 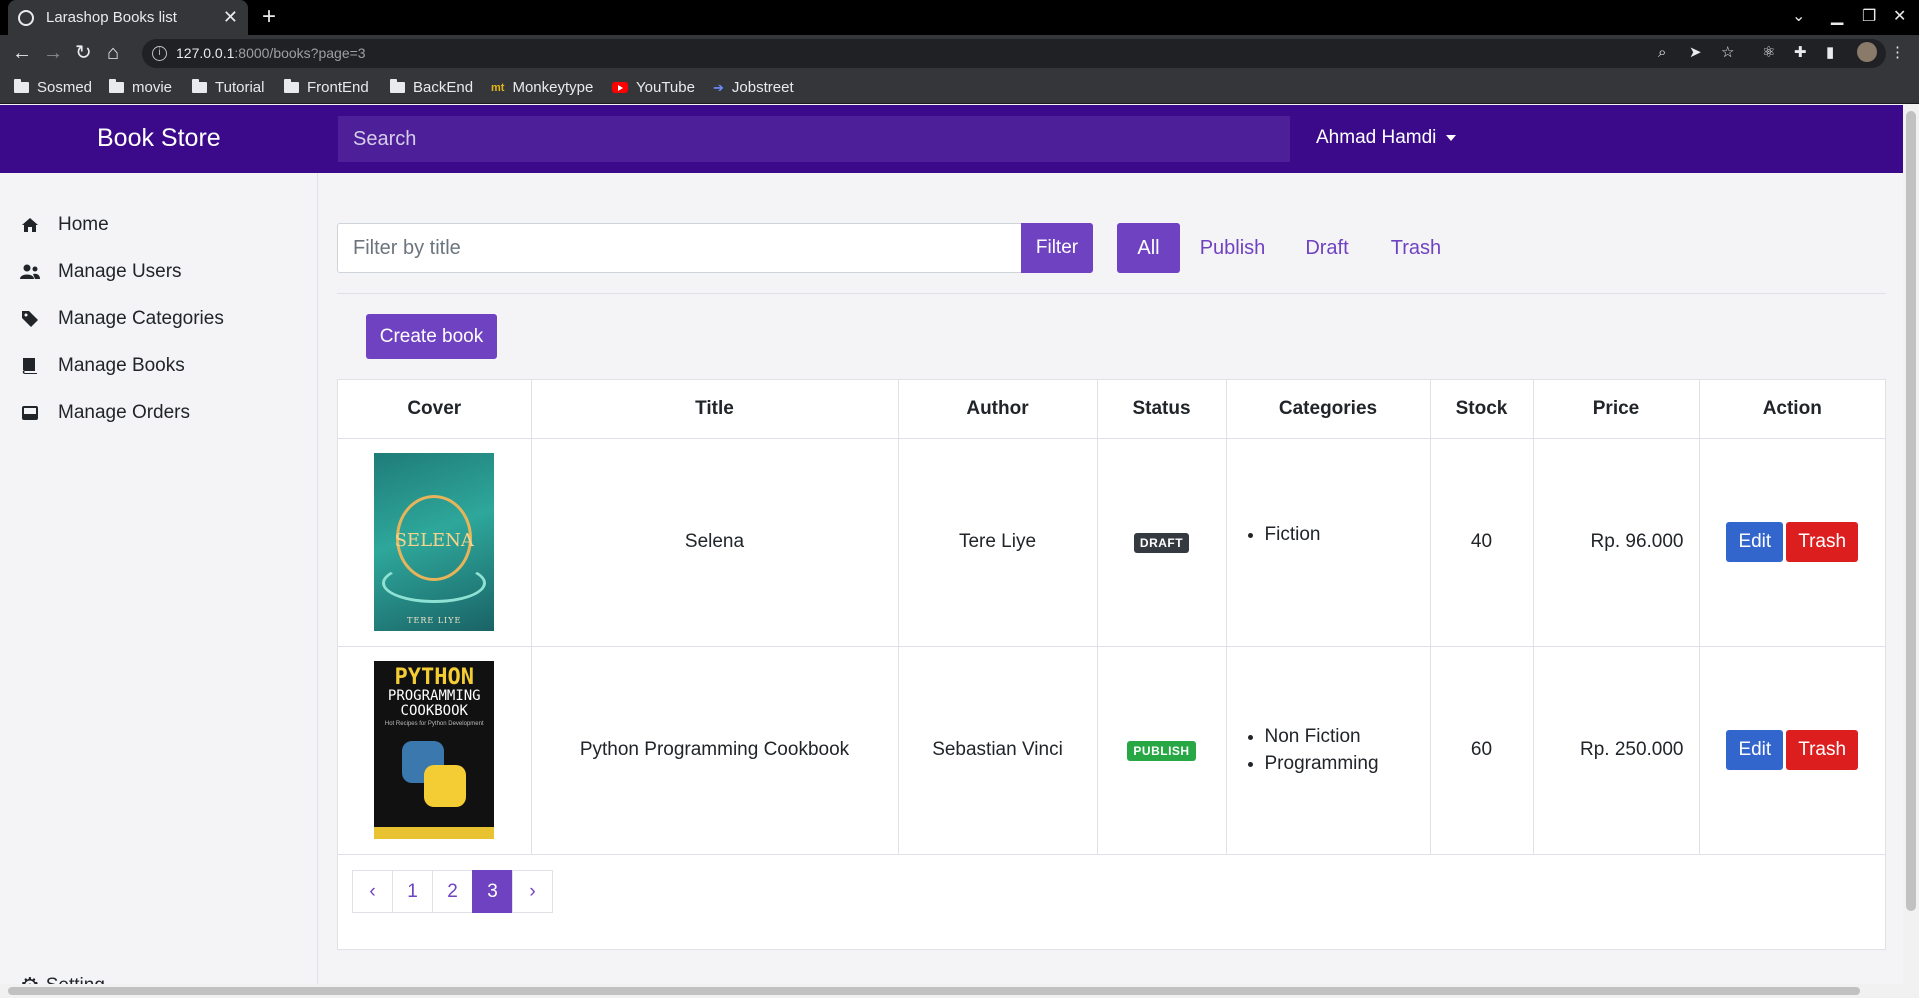 What do you see at coordinates (1869, 16) in the screenshot?
I see `restore-icon: ❐` at bounding box center [1869, 16].